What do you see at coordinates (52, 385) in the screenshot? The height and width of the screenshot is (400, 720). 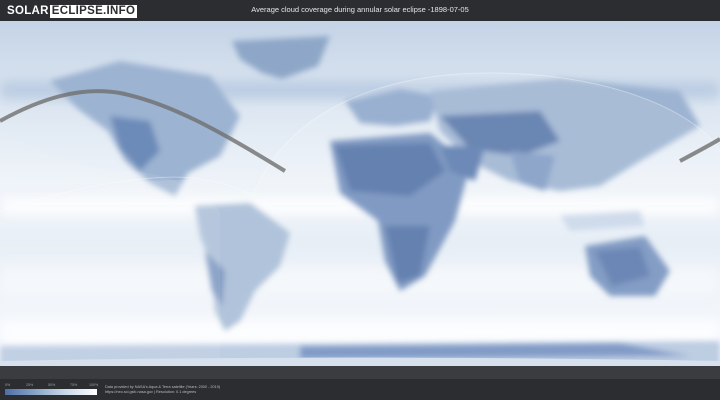 I see `legend-tick-50: 50%` at bounding box center [52, 385].